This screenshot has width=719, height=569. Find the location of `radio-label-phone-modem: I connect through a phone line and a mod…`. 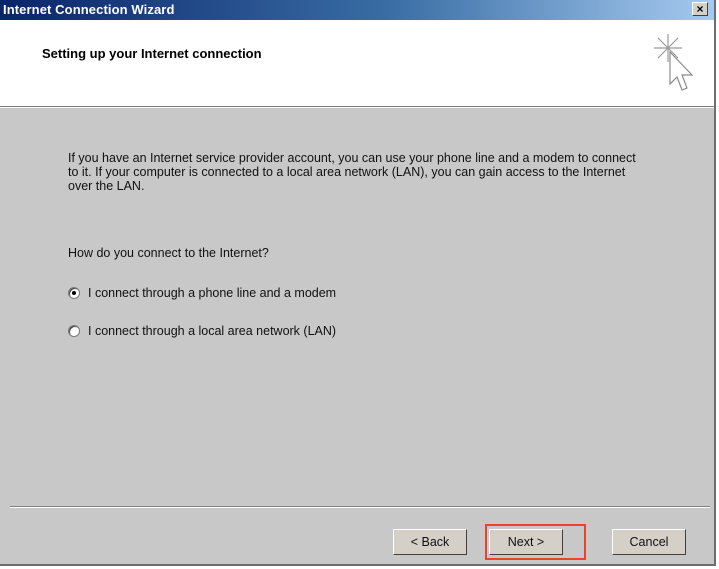

radio-label-phone-modem: I connect through a phone line and a mod… is located at coordinates (212, 293).